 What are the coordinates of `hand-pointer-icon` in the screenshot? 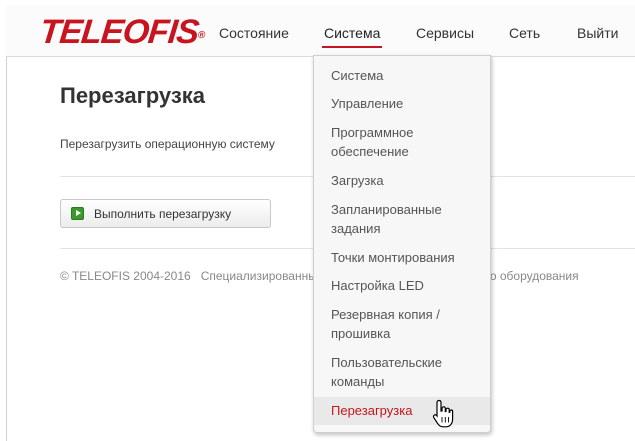 It's located at (443, 413).